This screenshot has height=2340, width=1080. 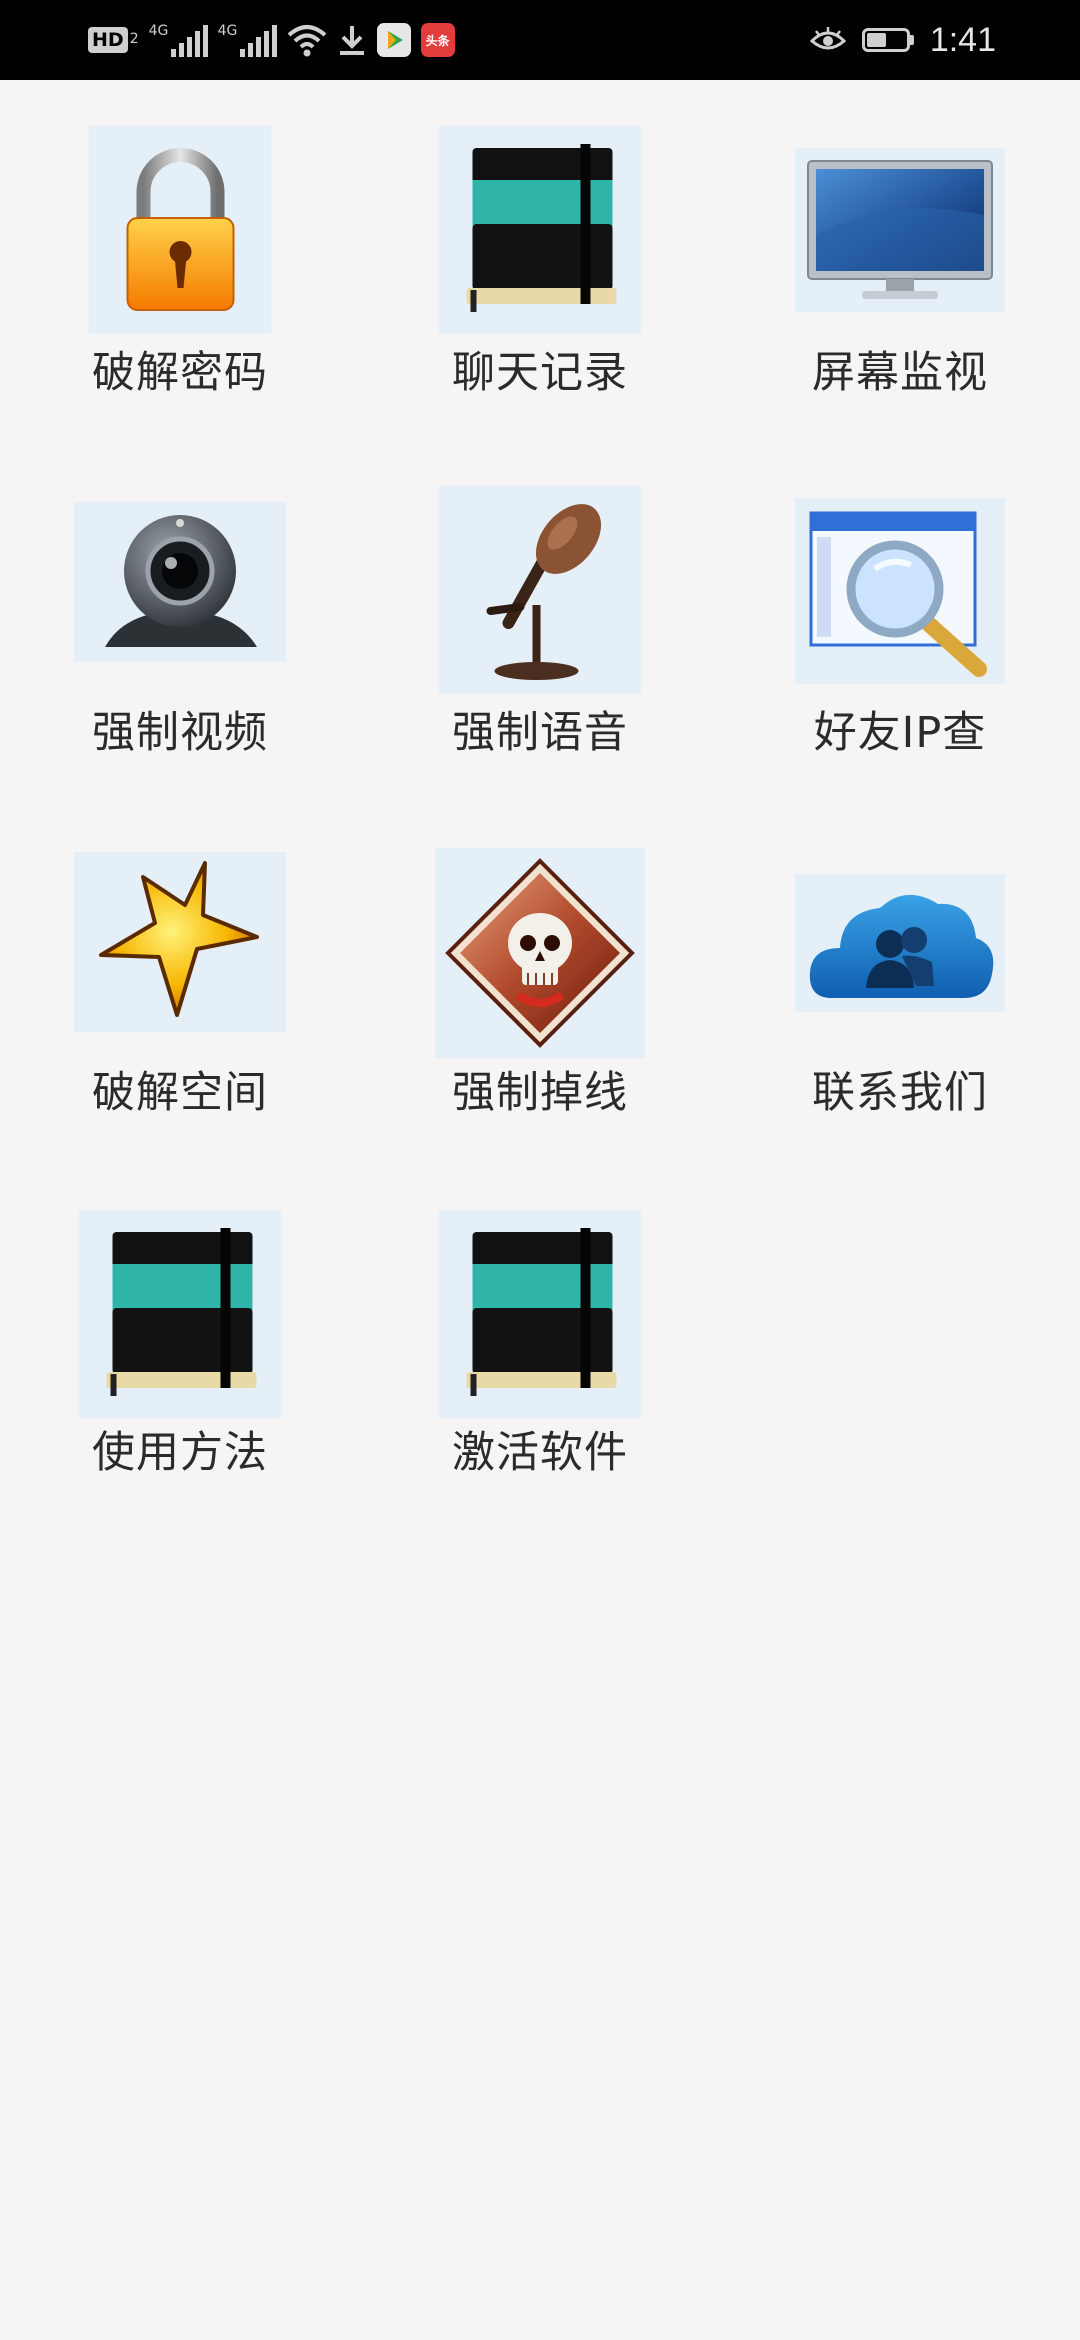 What do you see at coordinates (540, 1453) in the screenshot?
I see `grid-item-label: 激活软件` at bounding box center [540, 1453].